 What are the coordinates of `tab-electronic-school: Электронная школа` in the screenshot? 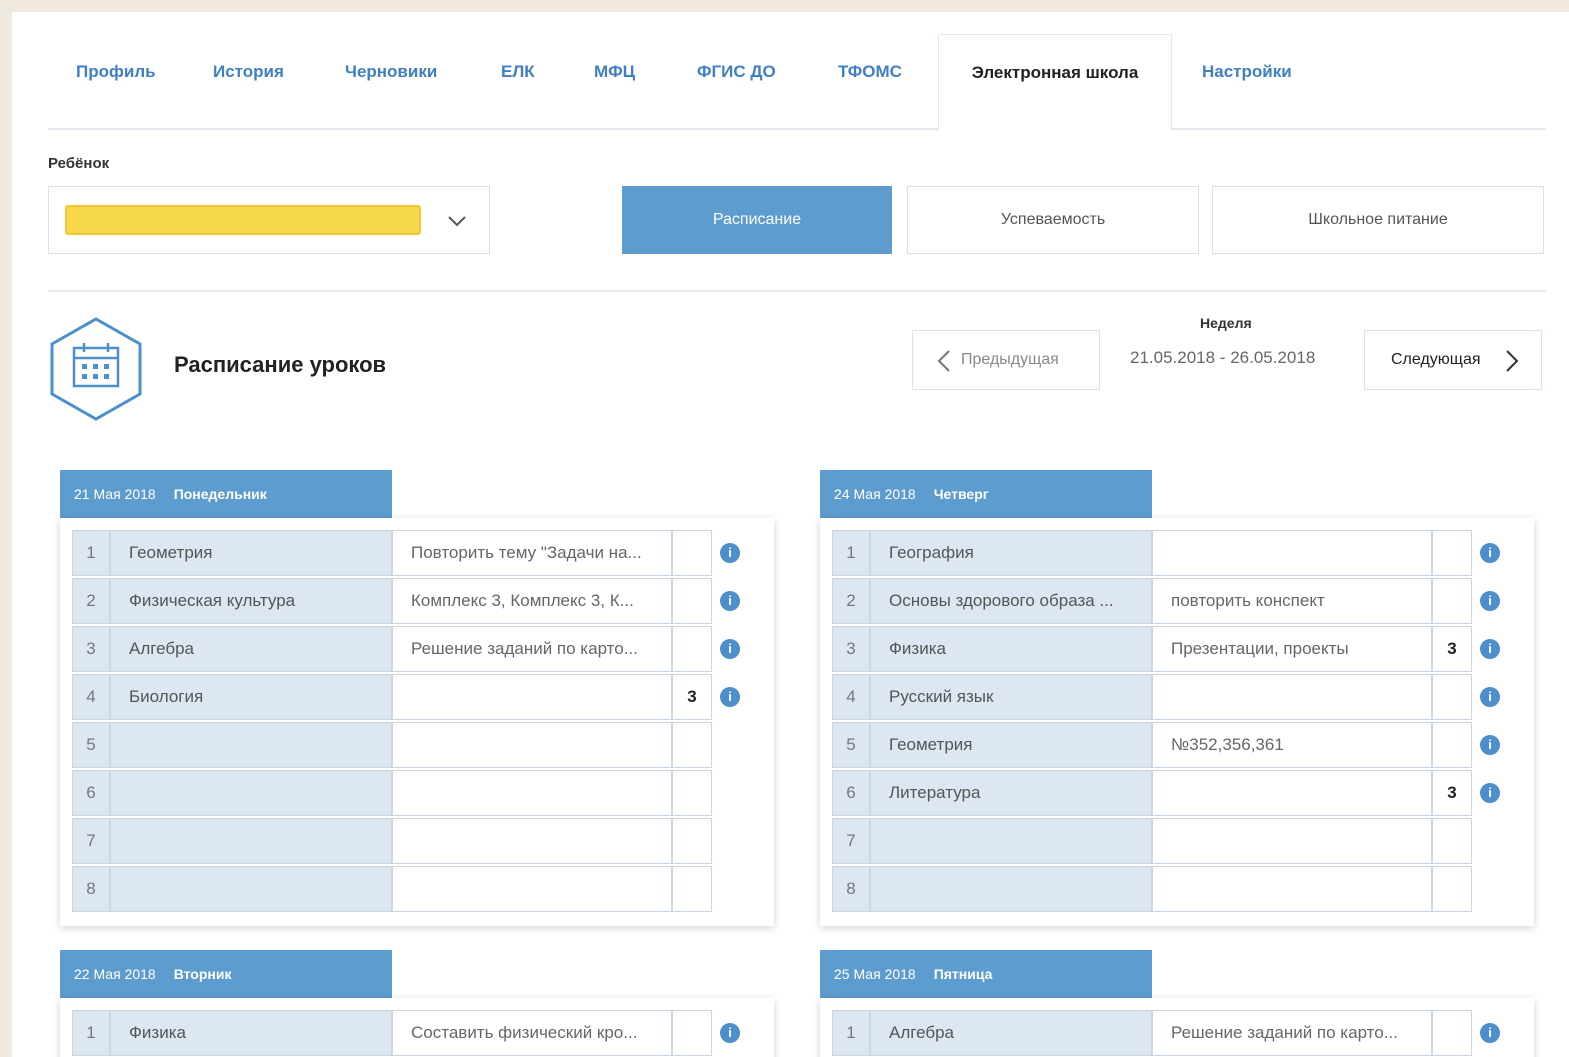 It's located at (1055, 83).